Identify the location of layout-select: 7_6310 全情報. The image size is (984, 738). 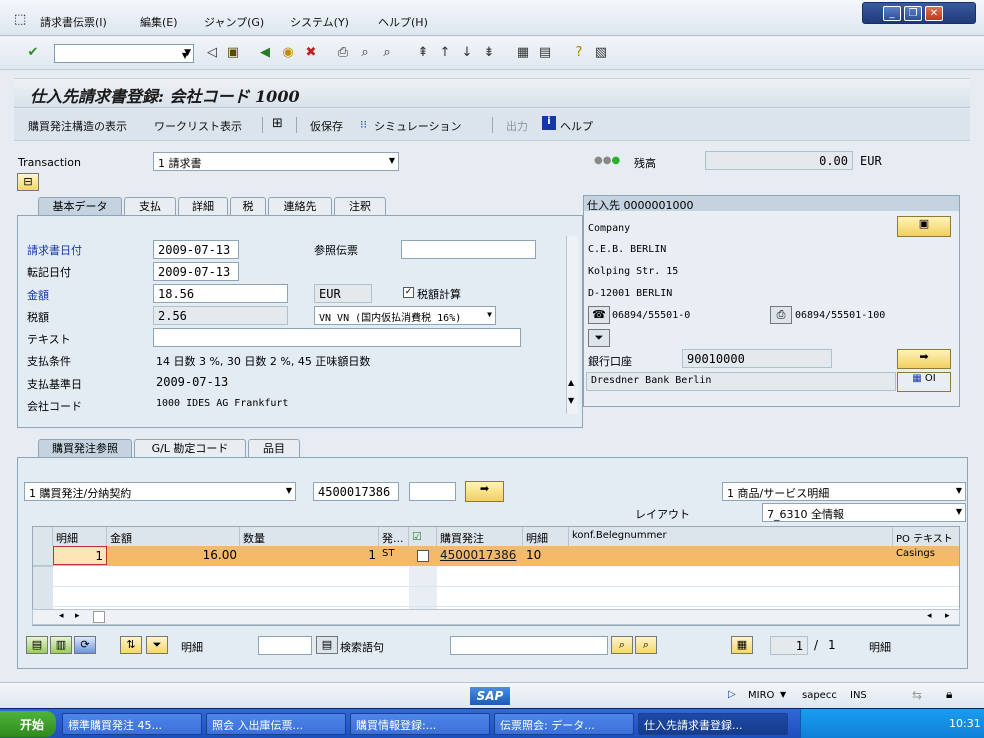
(864, 512).